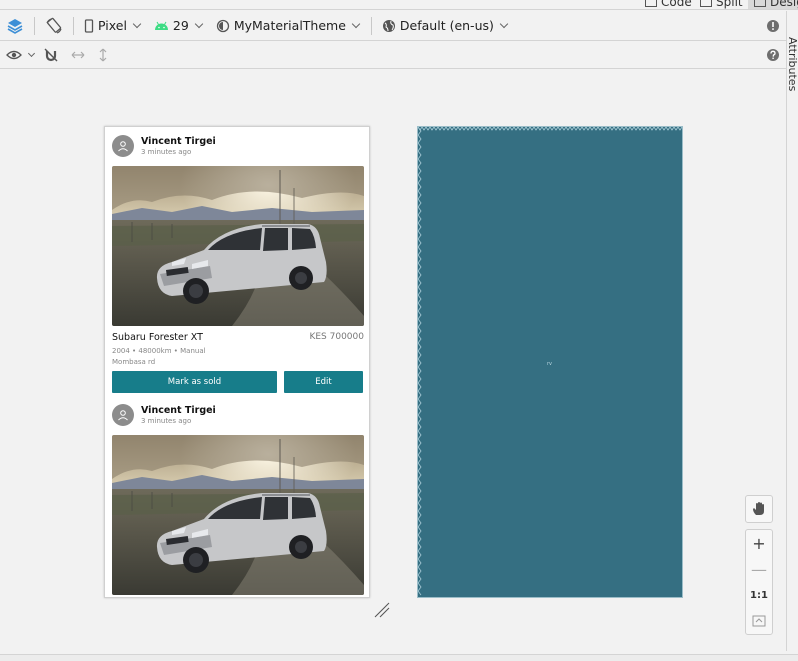 Image resolution: width=798 pixels, height=661 pixels. I want to click on help-icon, so click(773, 54).